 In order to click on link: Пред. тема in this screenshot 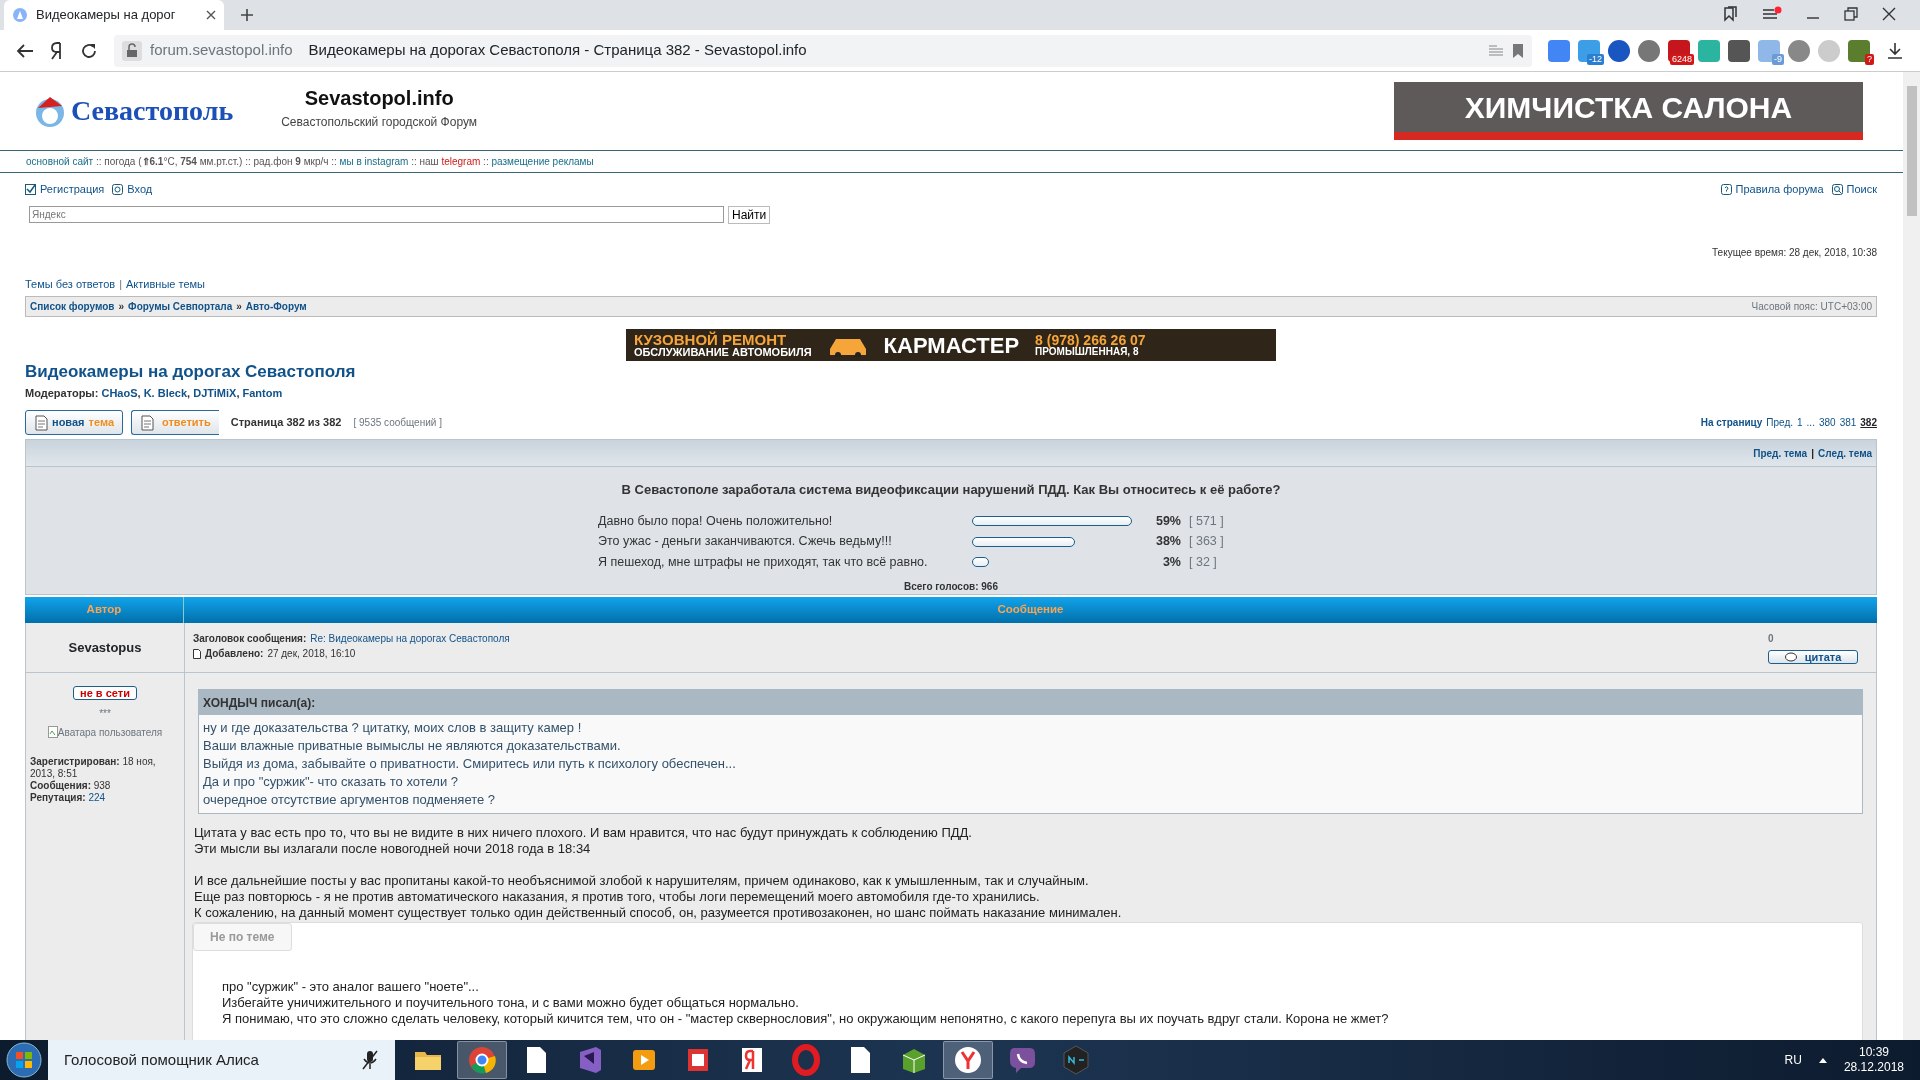, I will do `click(1780, 453)`.